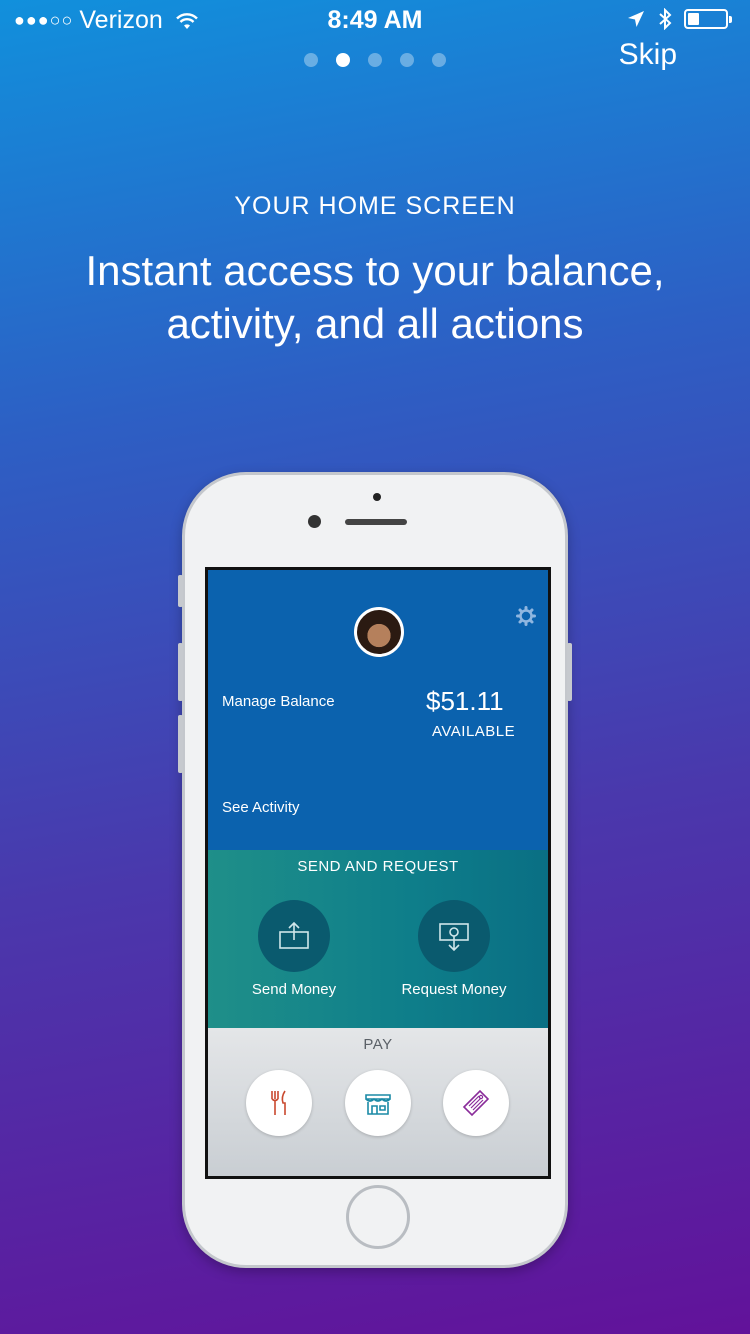  I want to click on pay-title: PAY, so click(378, 1044).